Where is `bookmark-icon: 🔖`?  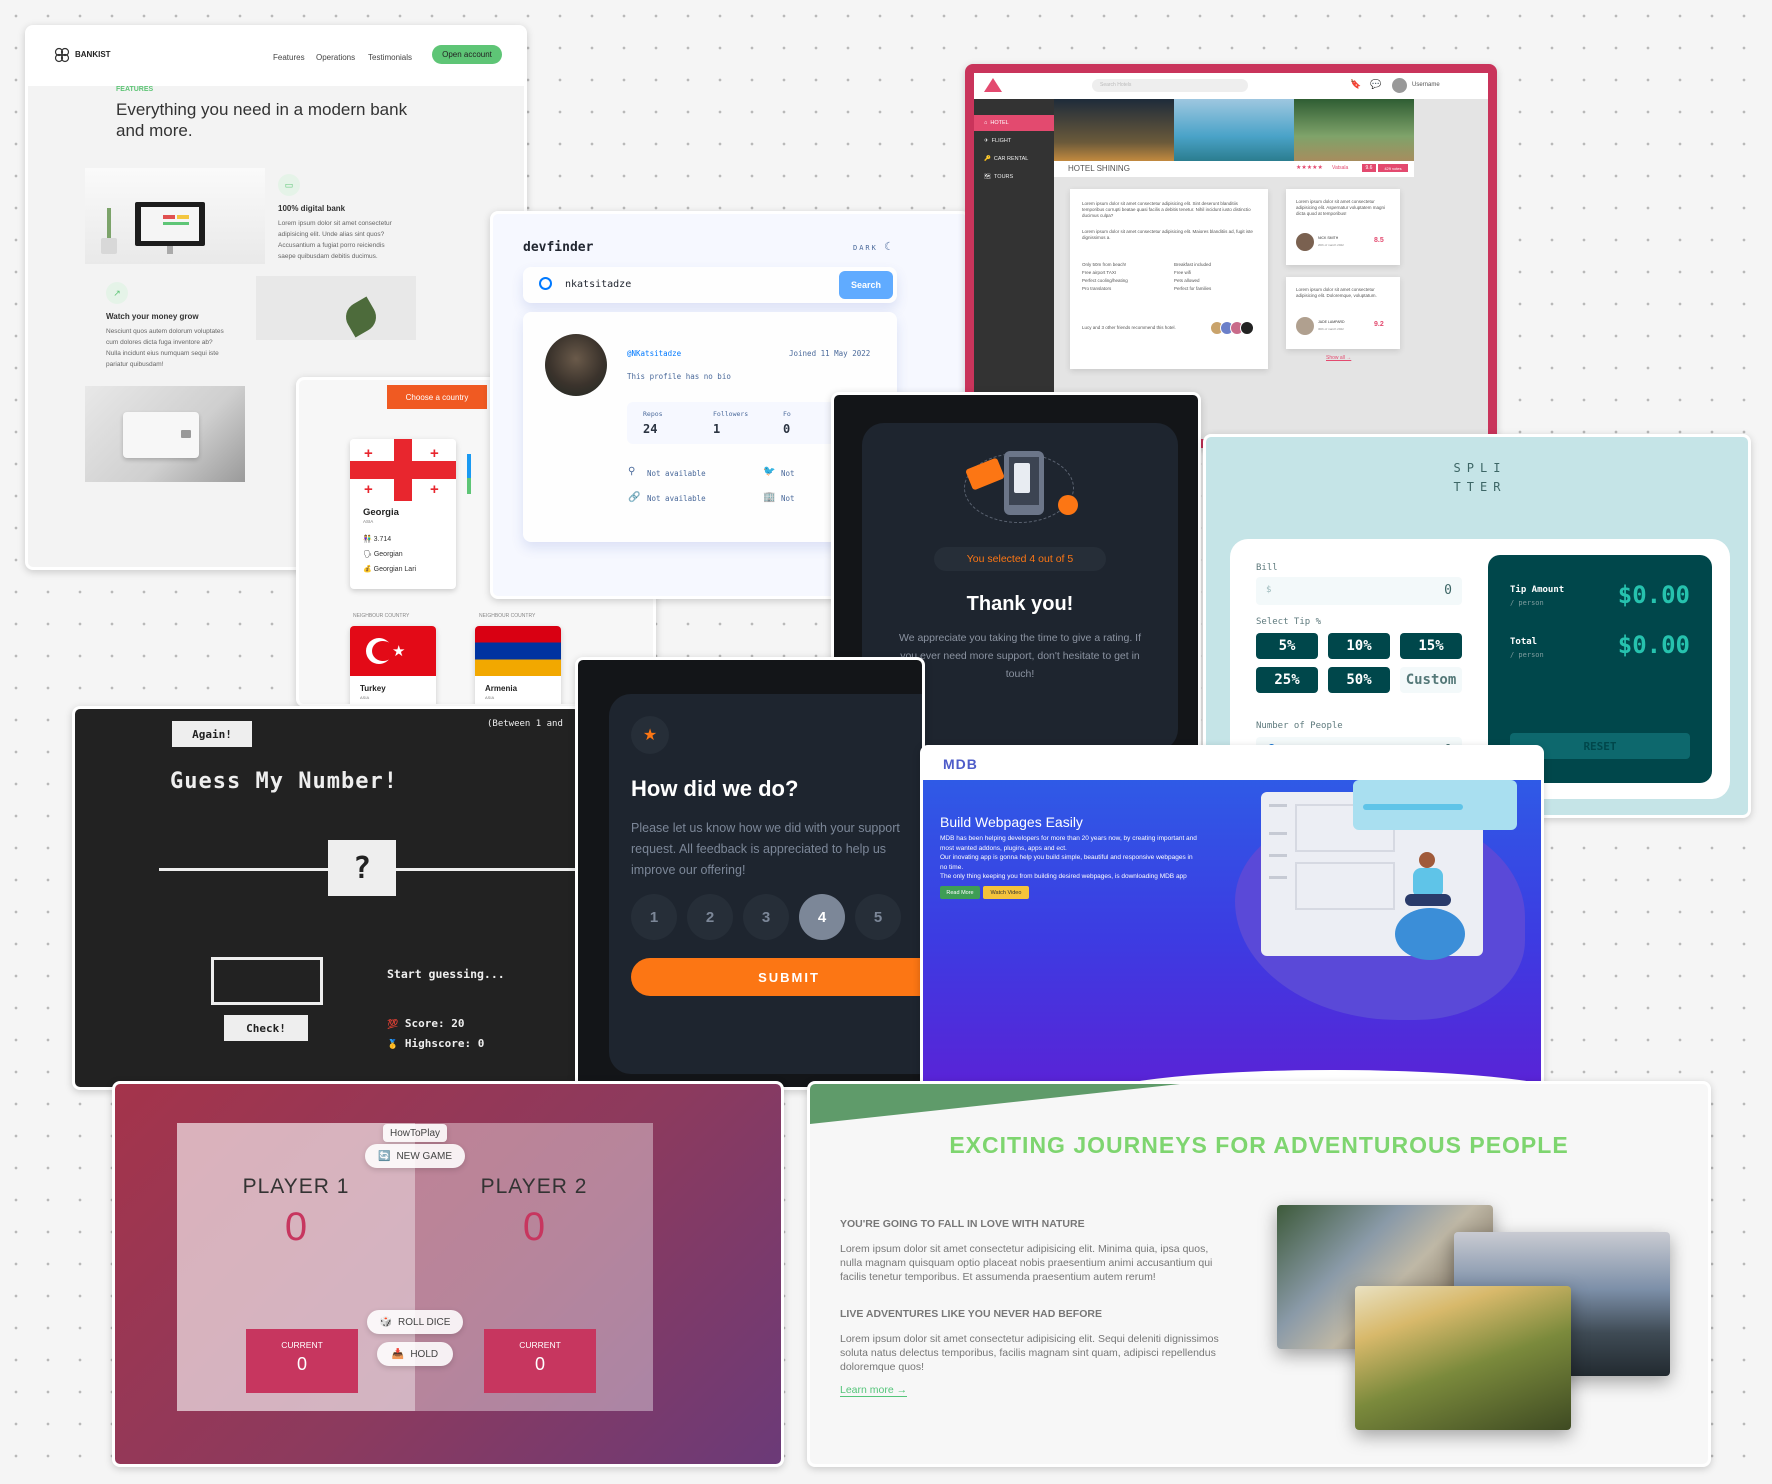 bookmark-icon: 🔖 is located at coordinates (1355, 84).